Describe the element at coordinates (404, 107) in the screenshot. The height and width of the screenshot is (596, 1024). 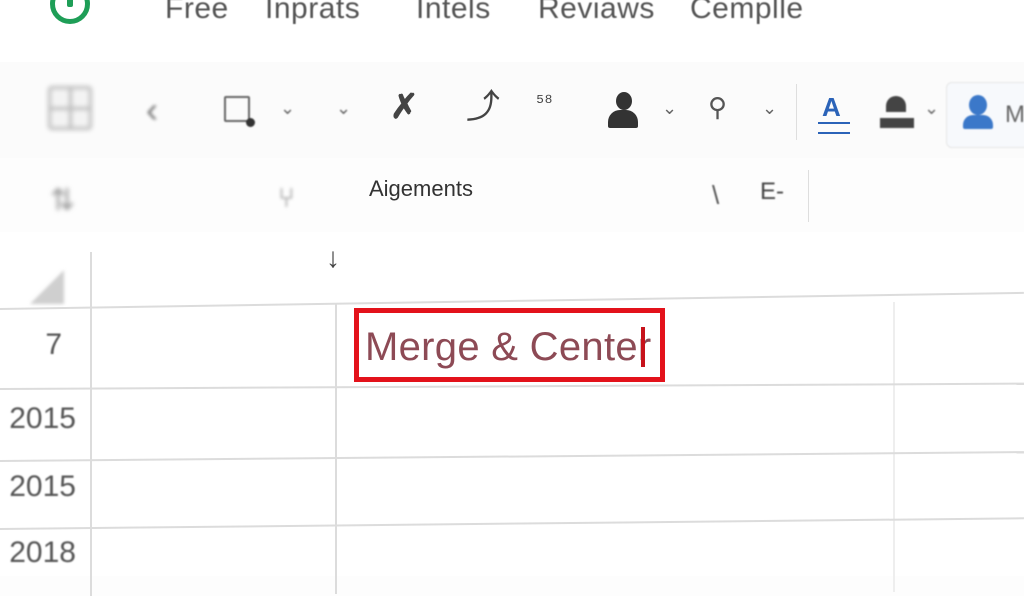
I see `scribble-icon: ✗` at that location.